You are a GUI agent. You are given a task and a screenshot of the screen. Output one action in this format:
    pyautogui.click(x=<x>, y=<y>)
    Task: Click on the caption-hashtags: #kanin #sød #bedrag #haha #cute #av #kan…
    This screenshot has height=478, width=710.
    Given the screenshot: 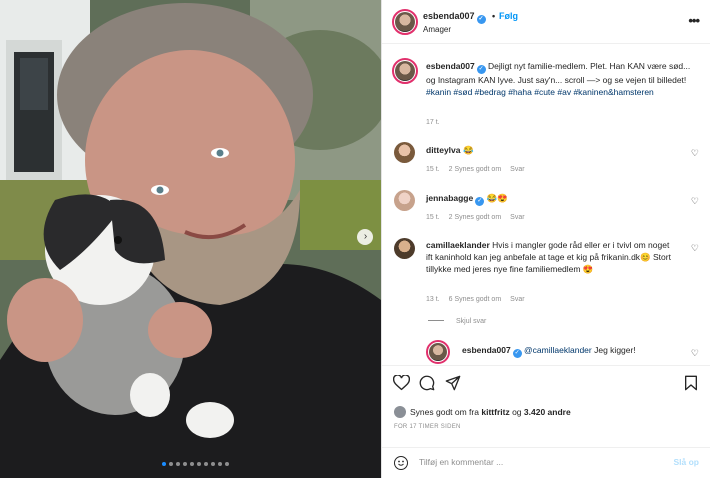 What is the action you would take?
    pyautogui.click(x=540, y=92)
    